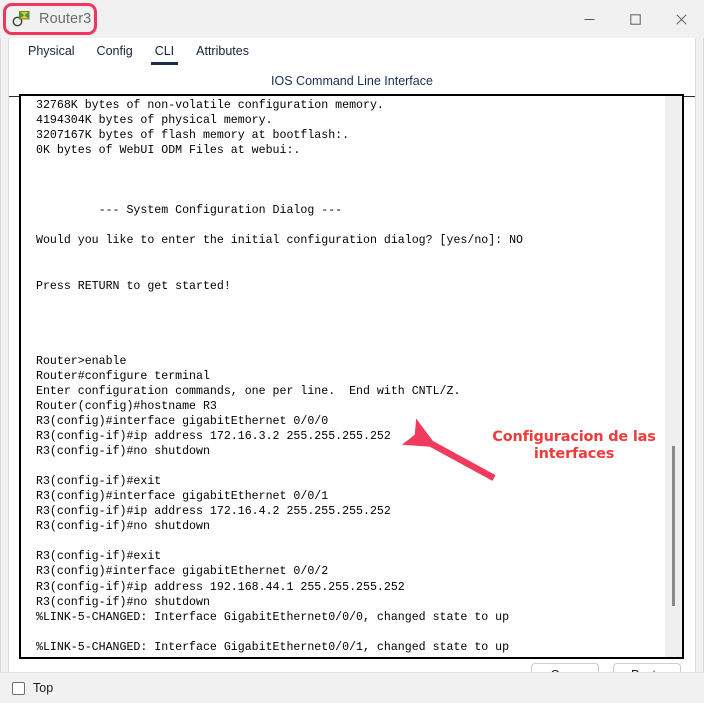 The image size is (704, 703). I want to click on tab-physical: Physical, so click(51, 50).